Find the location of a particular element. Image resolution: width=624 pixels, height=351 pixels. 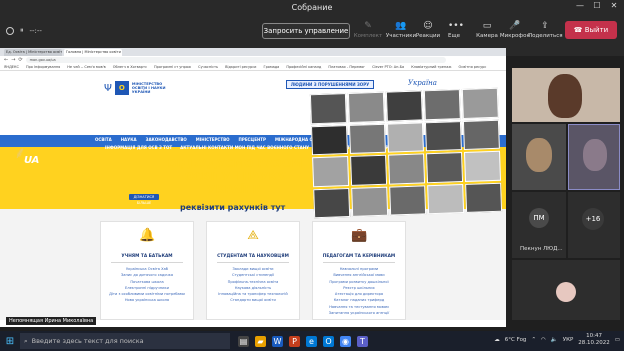

bookmark: Освітня ресурс is located at coordinates (473, 67).